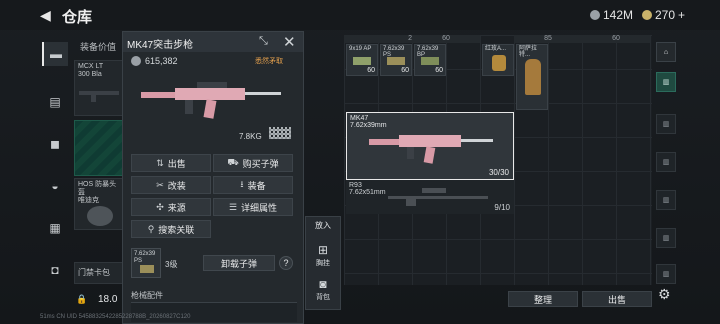 This screenshot has width=720, height=324. Describe the element at coordinates (99, 148) in the screenshot. I see `empty-green-slot` at that location.